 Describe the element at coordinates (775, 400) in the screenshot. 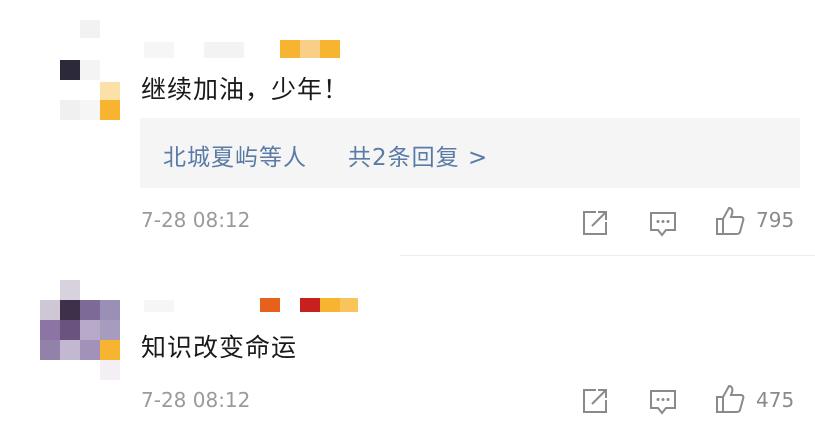

I see `like-count: 475` at that location.